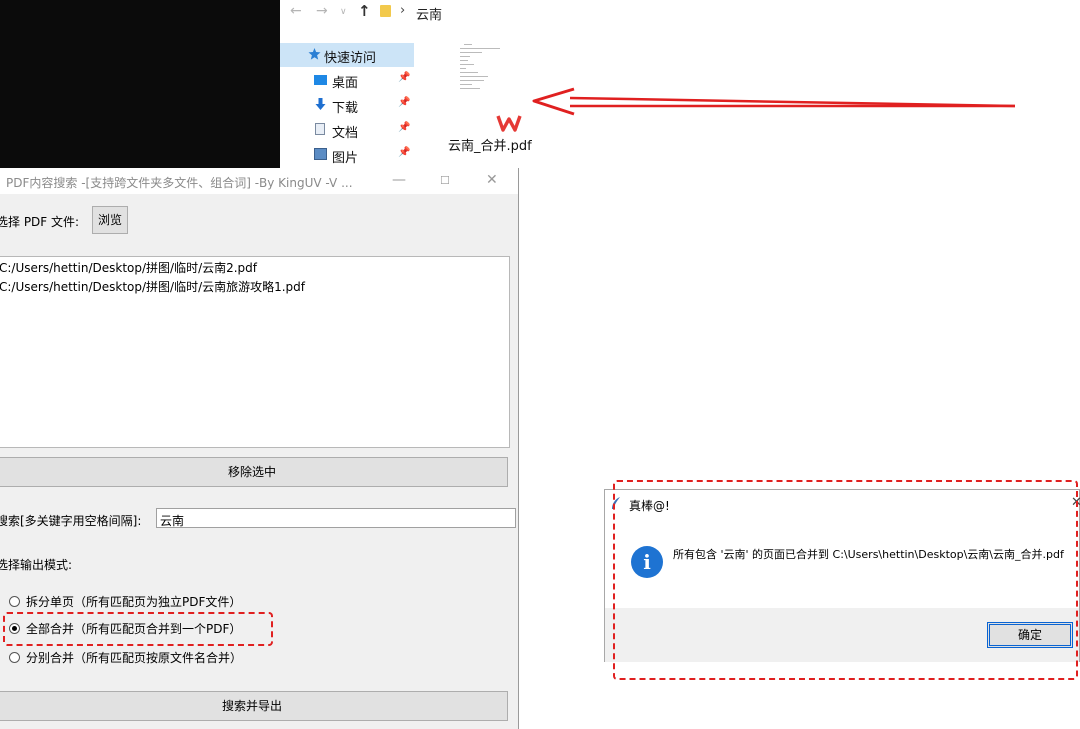 This screenshot has width=1080, height=729. I want to click on nav-item-documents: 文档 📌, so click(347, 130).